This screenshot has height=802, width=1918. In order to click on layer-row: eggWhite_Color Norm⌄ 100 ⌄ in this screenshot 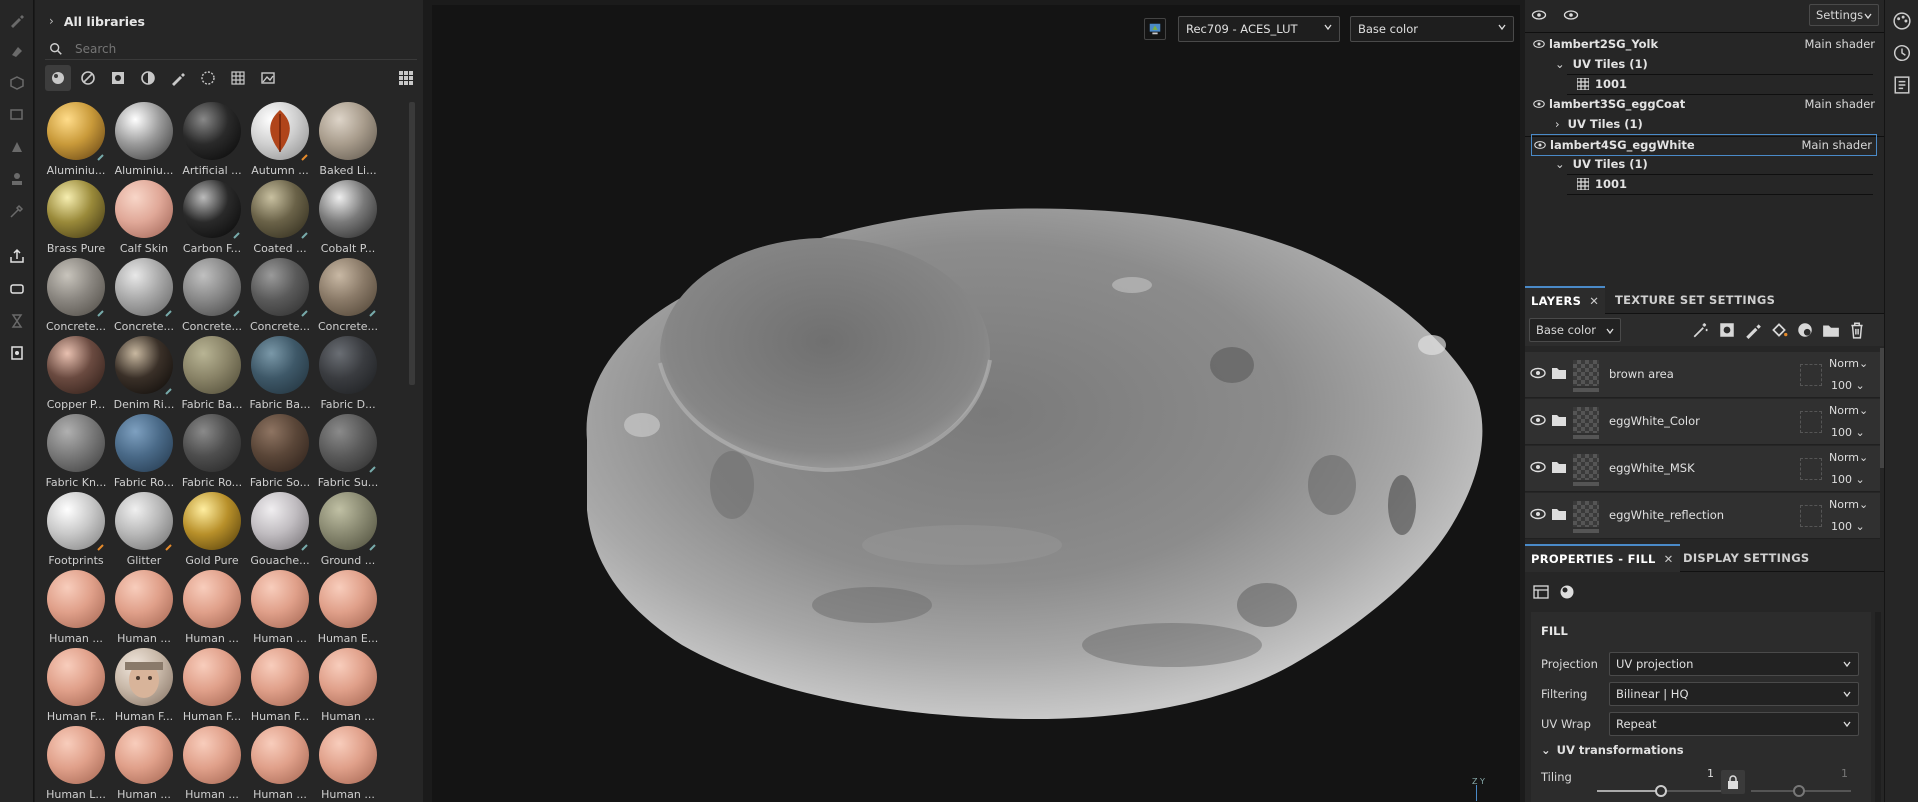, I will do `click(1702, 422)`.